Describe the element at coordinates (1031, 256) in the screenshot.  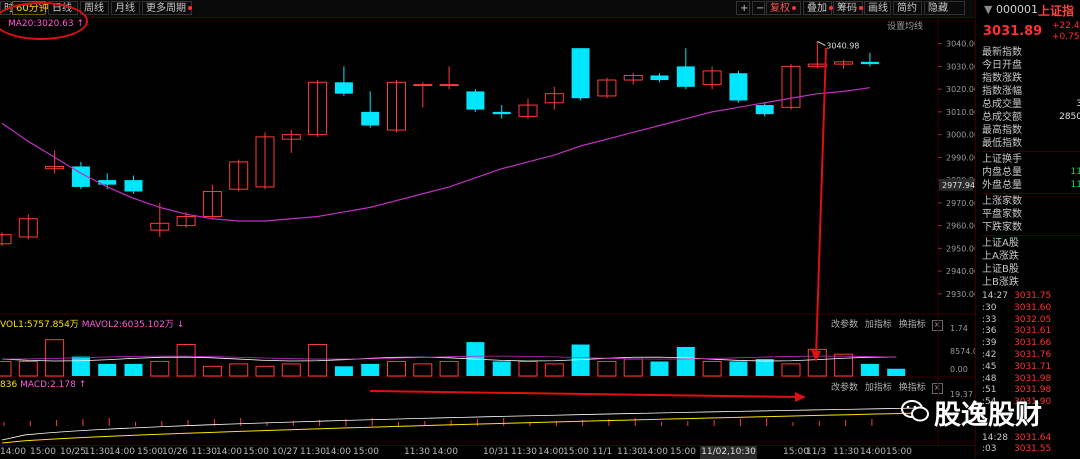
I see `quote-row: 上A涨跌` at that location.